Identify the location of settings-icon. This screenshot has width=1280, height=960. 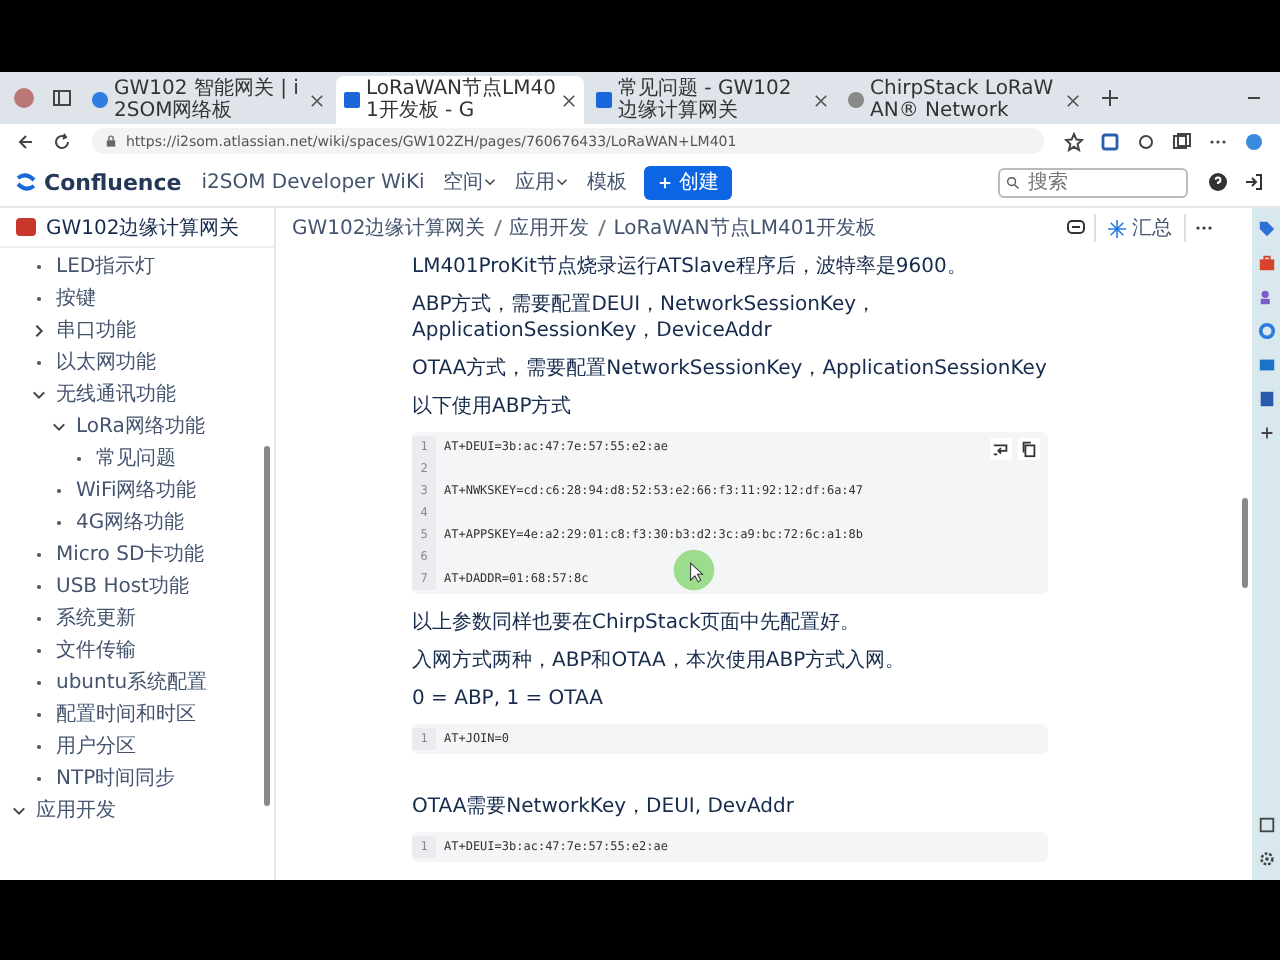
(1266, 859).